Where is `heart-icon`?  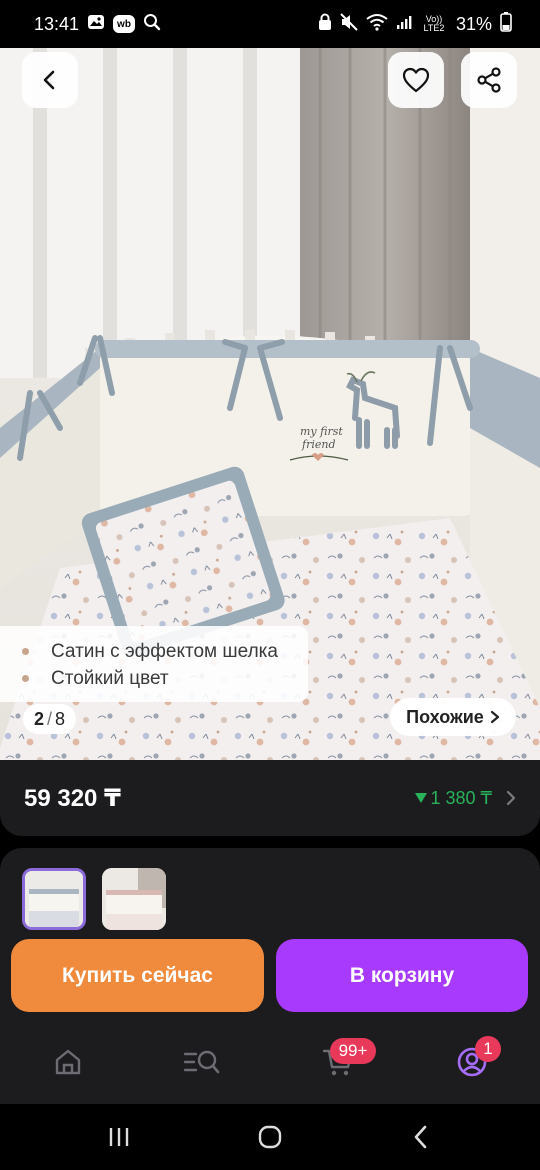 heart-icon is located at coordinates (416, 80).